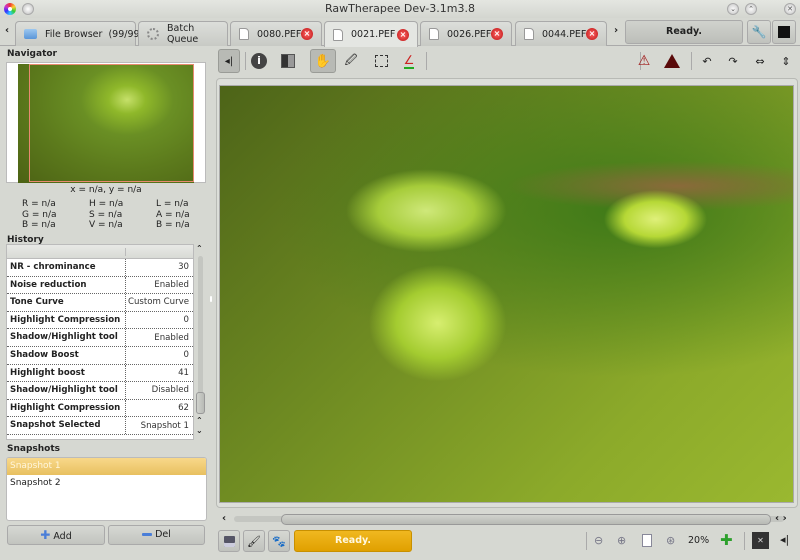 The width and height of the screenshot is (800, 560). Describe the element at coordinates (279, 541) in the screenshot. I see `send-to-editor-button: 🐾` at that location.